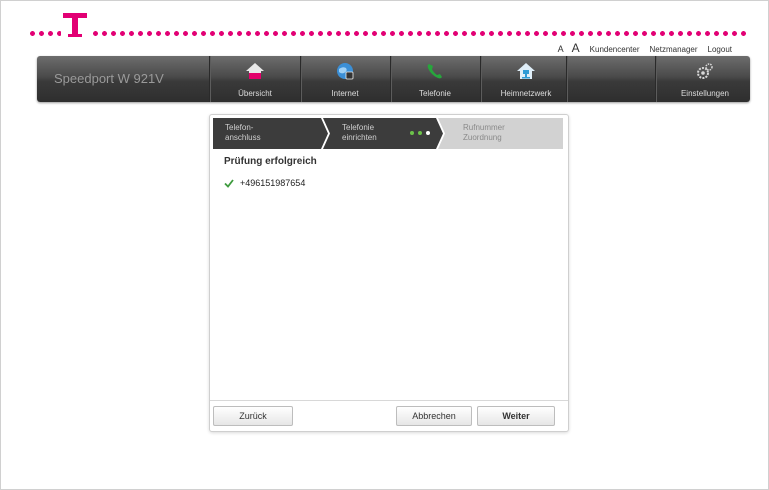  What do you see at coordinates (387, 33) in the screenshot?
I see `brand-dotted-line` at bounding box center [387, 33].